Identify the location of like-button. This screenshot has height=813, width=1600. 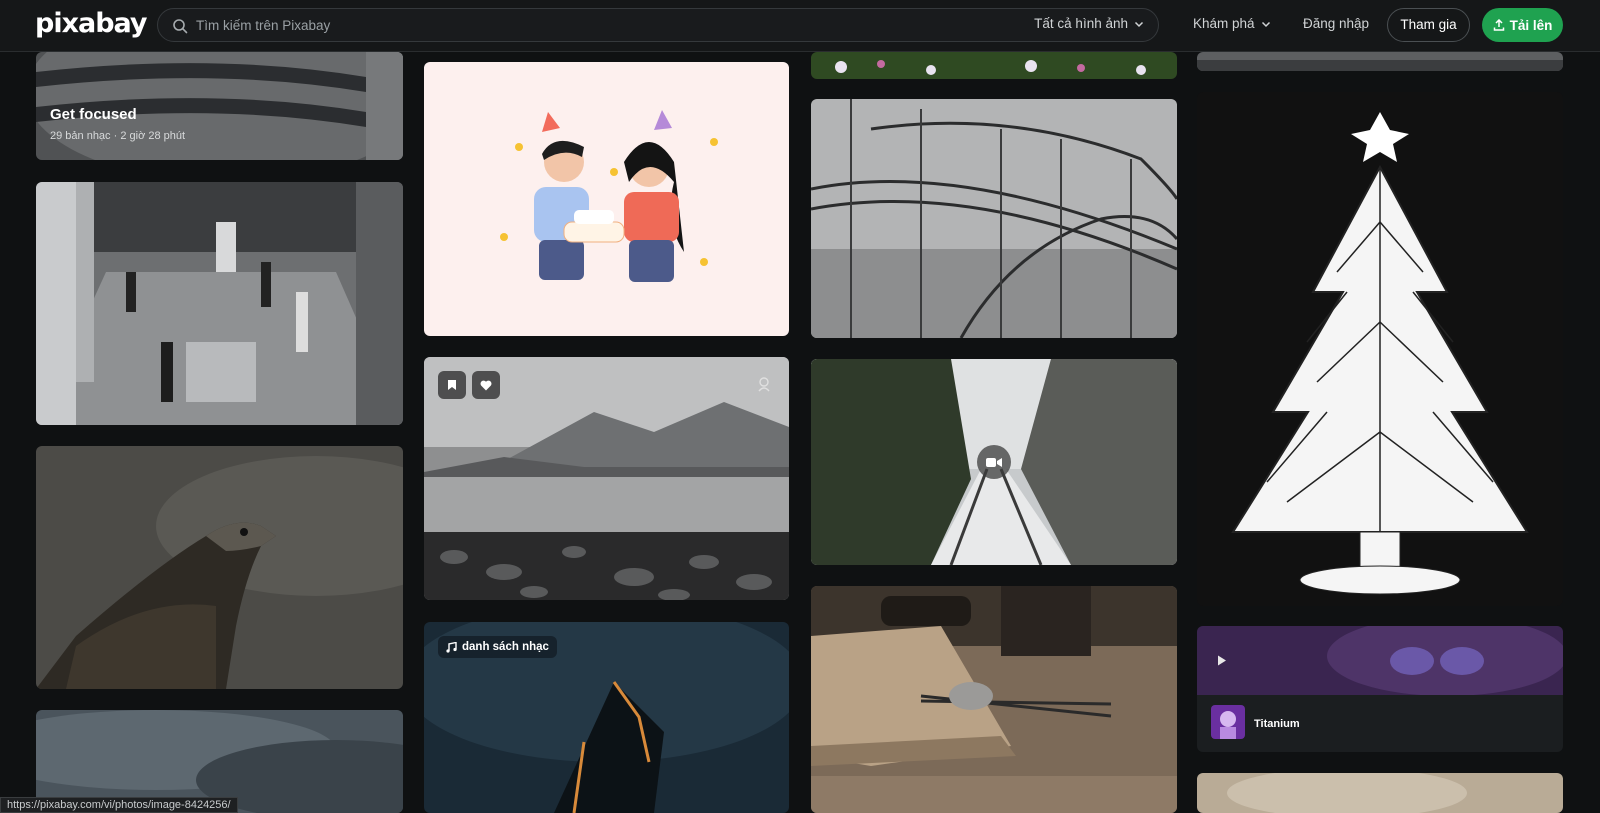
(486, 385).